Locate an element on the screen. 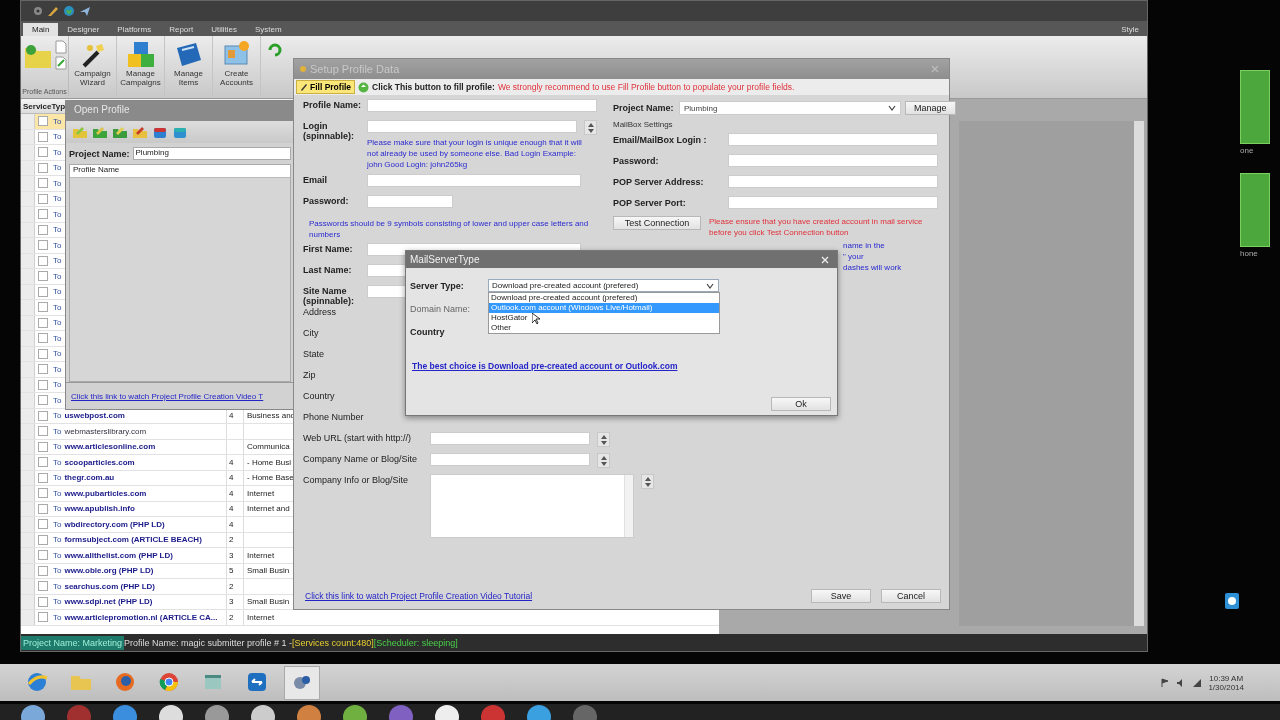 The image size is (1280, 720). ribbon-button: Create Accounts is located at coordinates (237, 66).